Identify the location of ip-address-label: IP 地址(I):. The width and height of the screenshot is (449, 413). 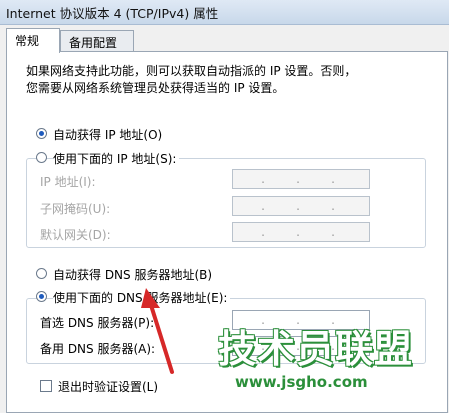
(68, 182).